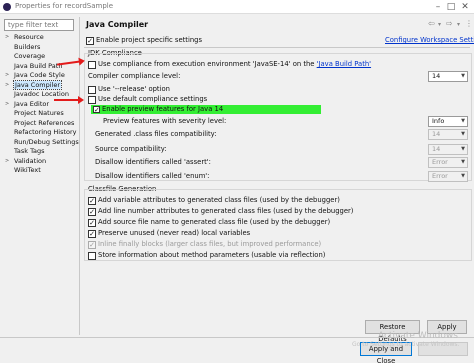 This screenshot has width=474, height=363. What do you see at coordinates (448, 149) in the screenshot?
I see `source-compat-select: 14 ▼` at bounding box center [448, 149].